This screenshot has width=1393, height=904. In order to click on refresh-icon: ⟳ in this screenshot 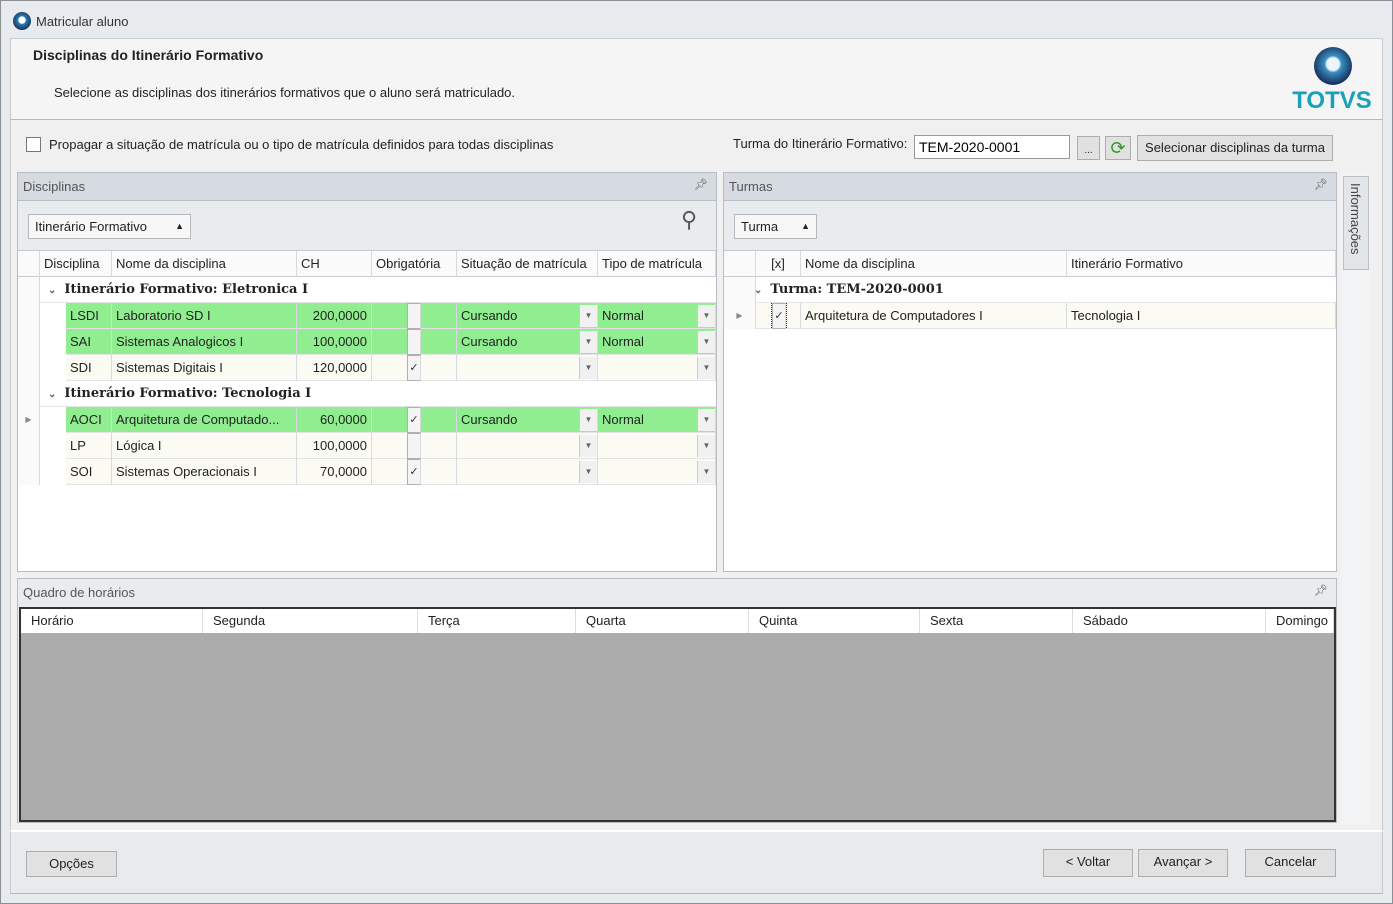, I will do `click(1118, 148)`.